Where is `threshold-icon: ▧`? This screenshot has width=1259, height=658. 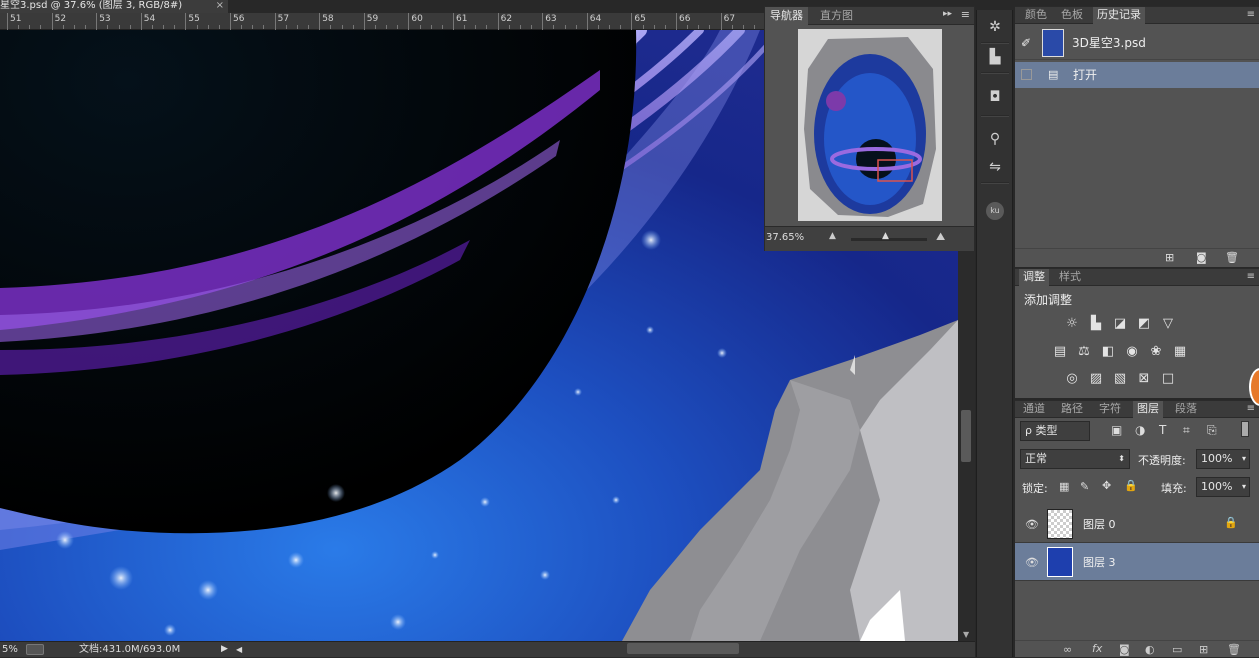 threshold-icon: ▧ is located at coordinates (1120, 379).